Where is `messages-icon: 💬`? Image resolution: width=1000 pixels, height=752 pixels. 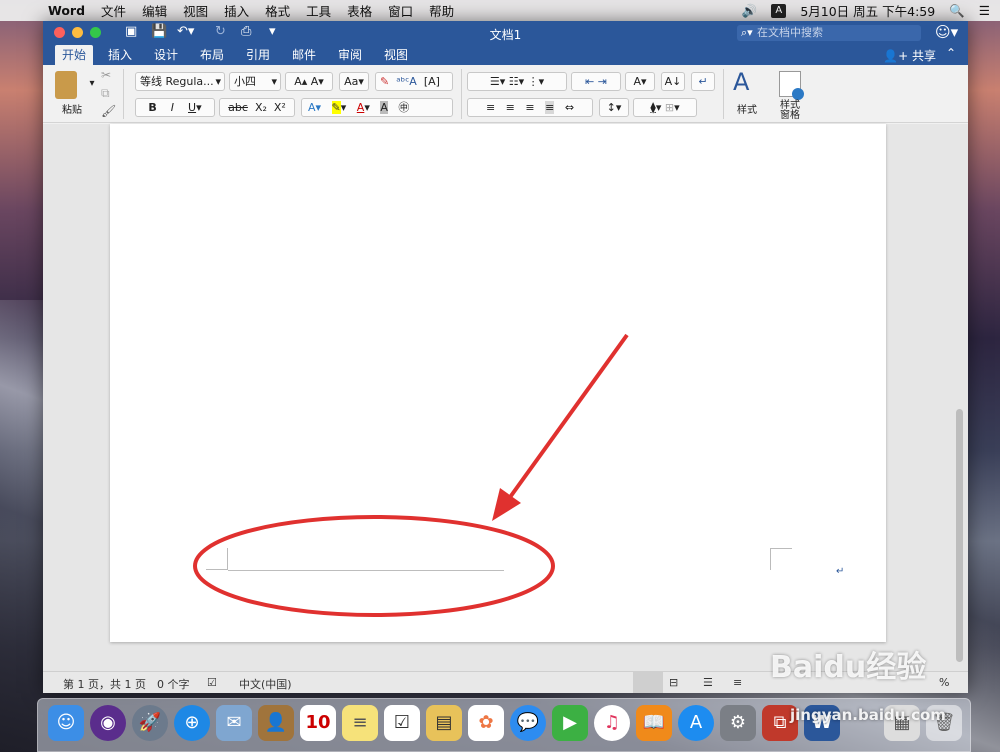 messages-icon: 💬 is located at coordinates (528, 723).